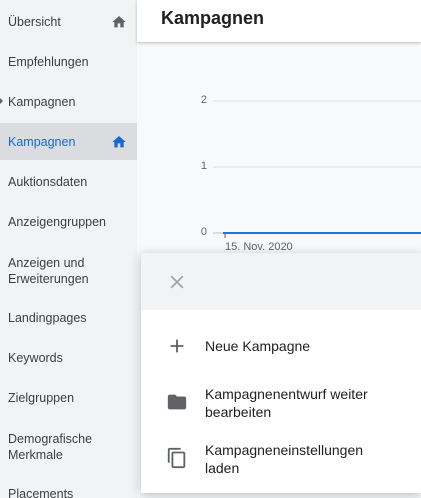 This screenshot has width=421, height=498. I want to click on y-tick-label: 1, so click(203, 166).